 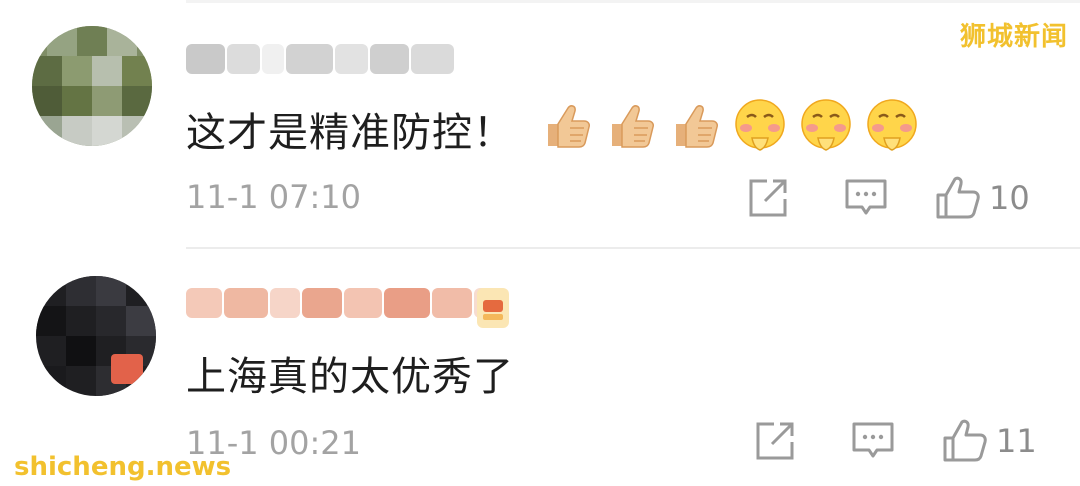 What do you see at coordinates (274, 197) in the screenshot?
I see `comment-timestamp: 11-1 07:10` at bounding box center [274, 197].